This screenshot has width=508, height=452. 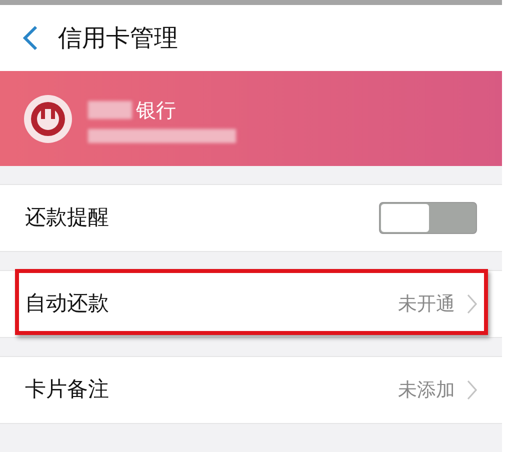 What do you see at coordinates (30, 38) in the screenshot?
I see `back-icon` at bounding box center [30, 38].